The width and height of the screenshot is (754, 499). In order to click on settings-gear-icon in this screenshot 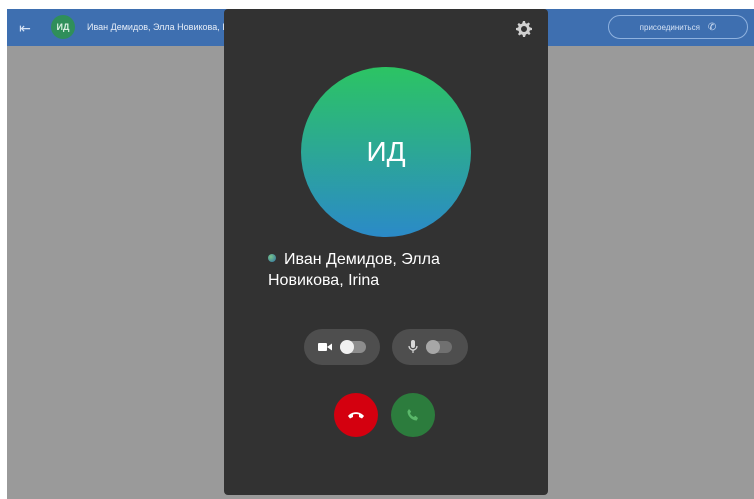, I will do `click(524, 29)`.